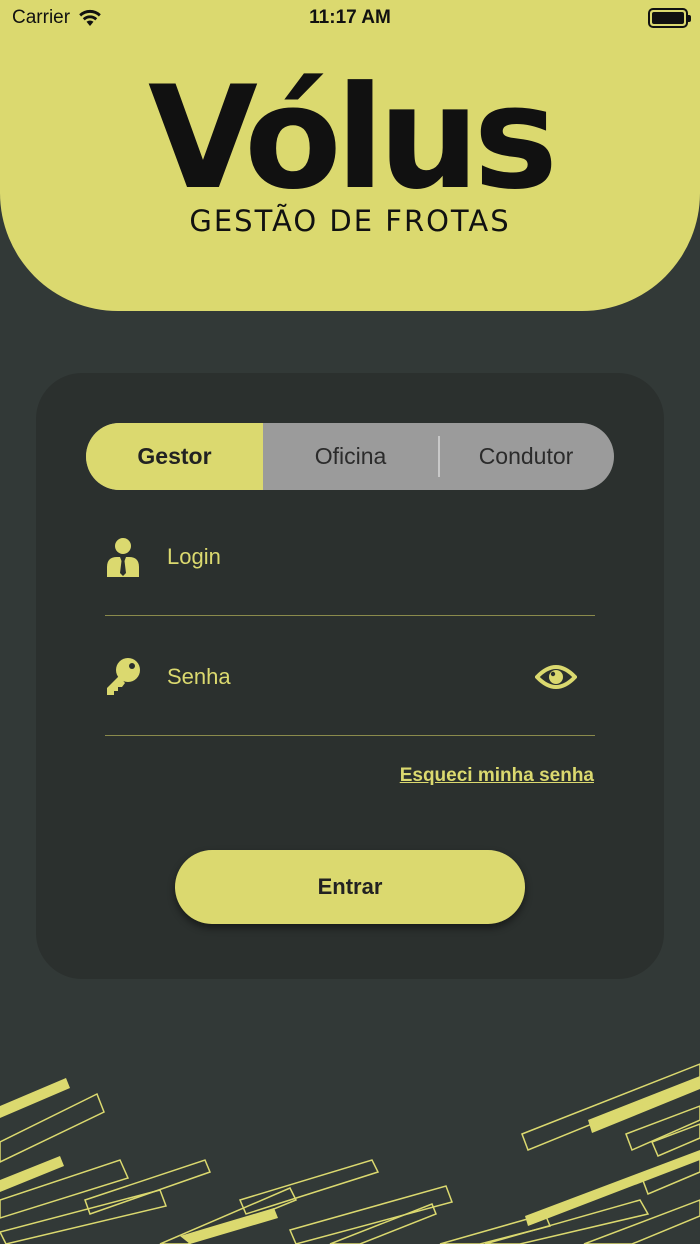 The image size is (700, 1244). Describe the element at coordinates (123, 676) in the screenshot. I see `key-icon` at that location.